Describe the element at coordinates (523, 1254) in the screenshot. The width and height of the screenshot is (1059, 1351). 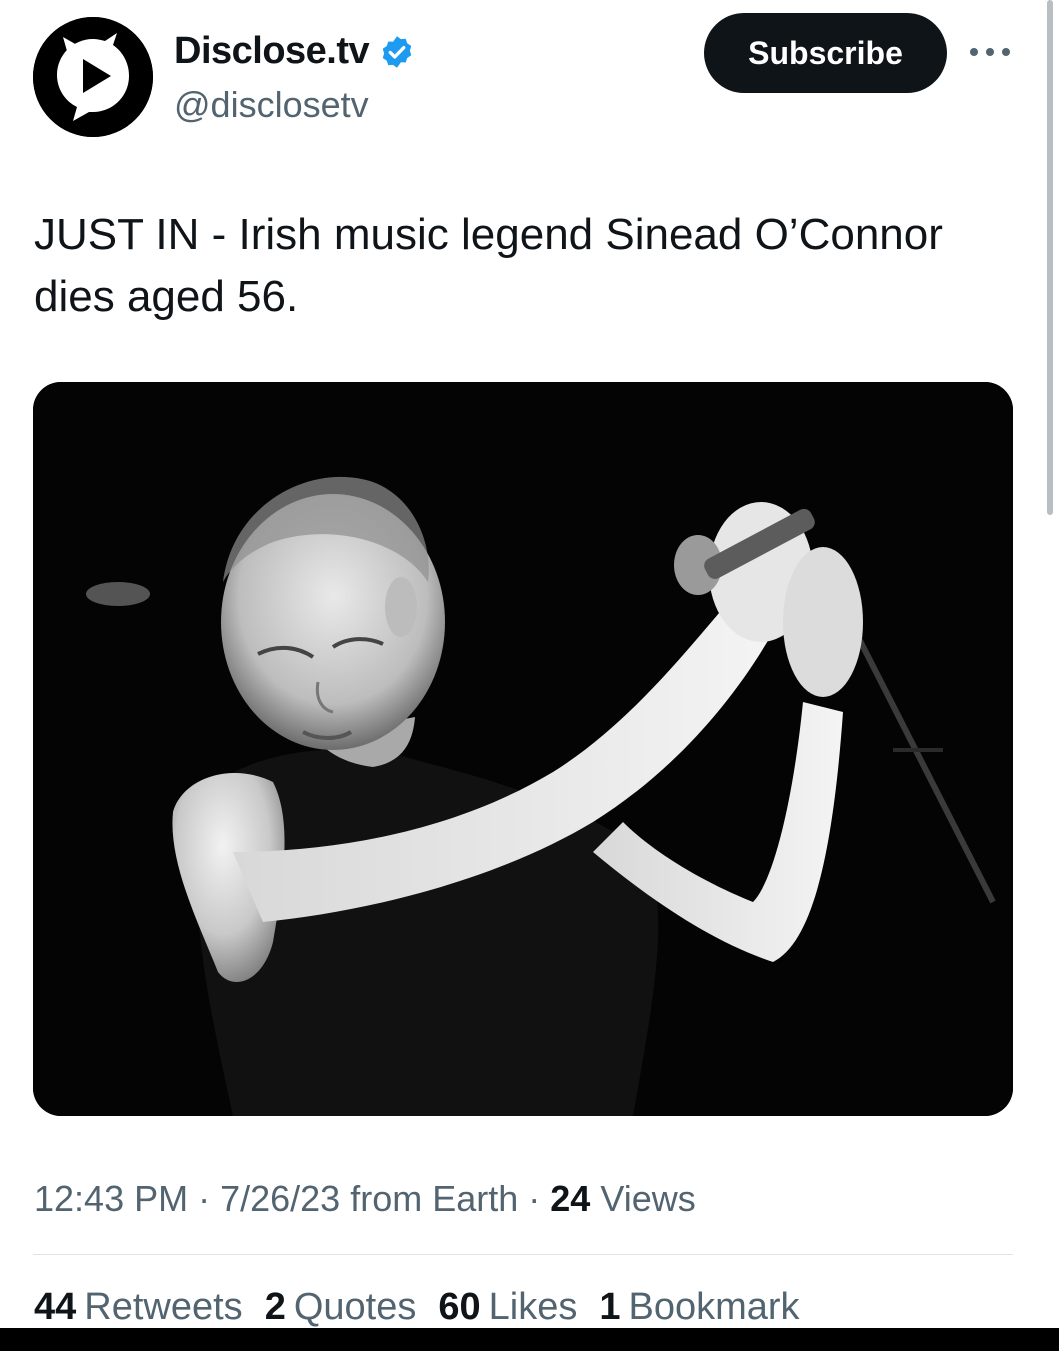
I see `divider` at that location.